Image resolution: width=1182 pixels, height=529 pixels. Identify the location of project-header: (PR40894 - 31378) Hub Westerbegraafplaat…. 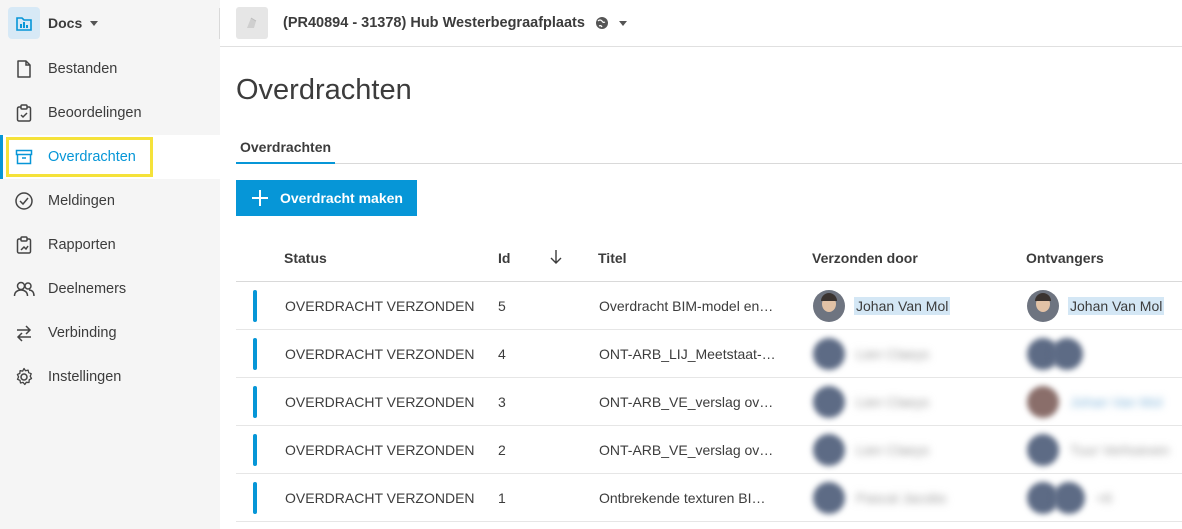
(701, 23).